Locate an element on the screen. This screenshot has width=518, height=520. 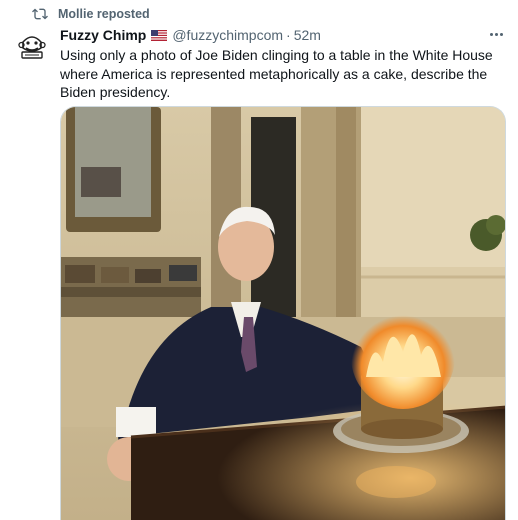
chimp-avatar-icon is located at coordinates (32, 46).